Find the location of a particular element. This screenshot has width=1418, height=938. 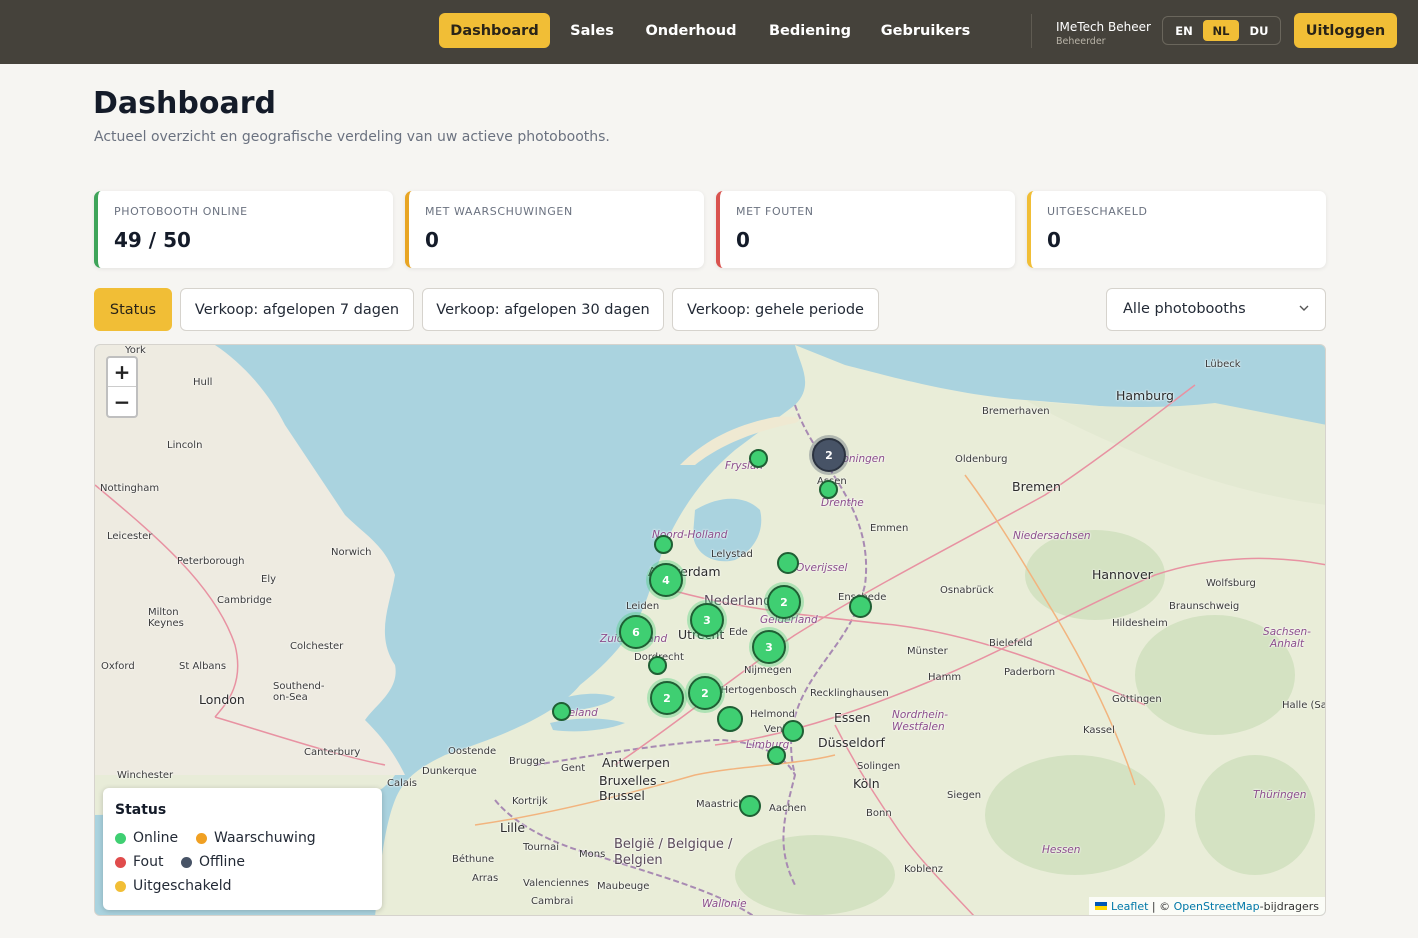

stat-card-warnings: MET WAARSCHUWINGEN 0 is located at coordinates (554, 229).